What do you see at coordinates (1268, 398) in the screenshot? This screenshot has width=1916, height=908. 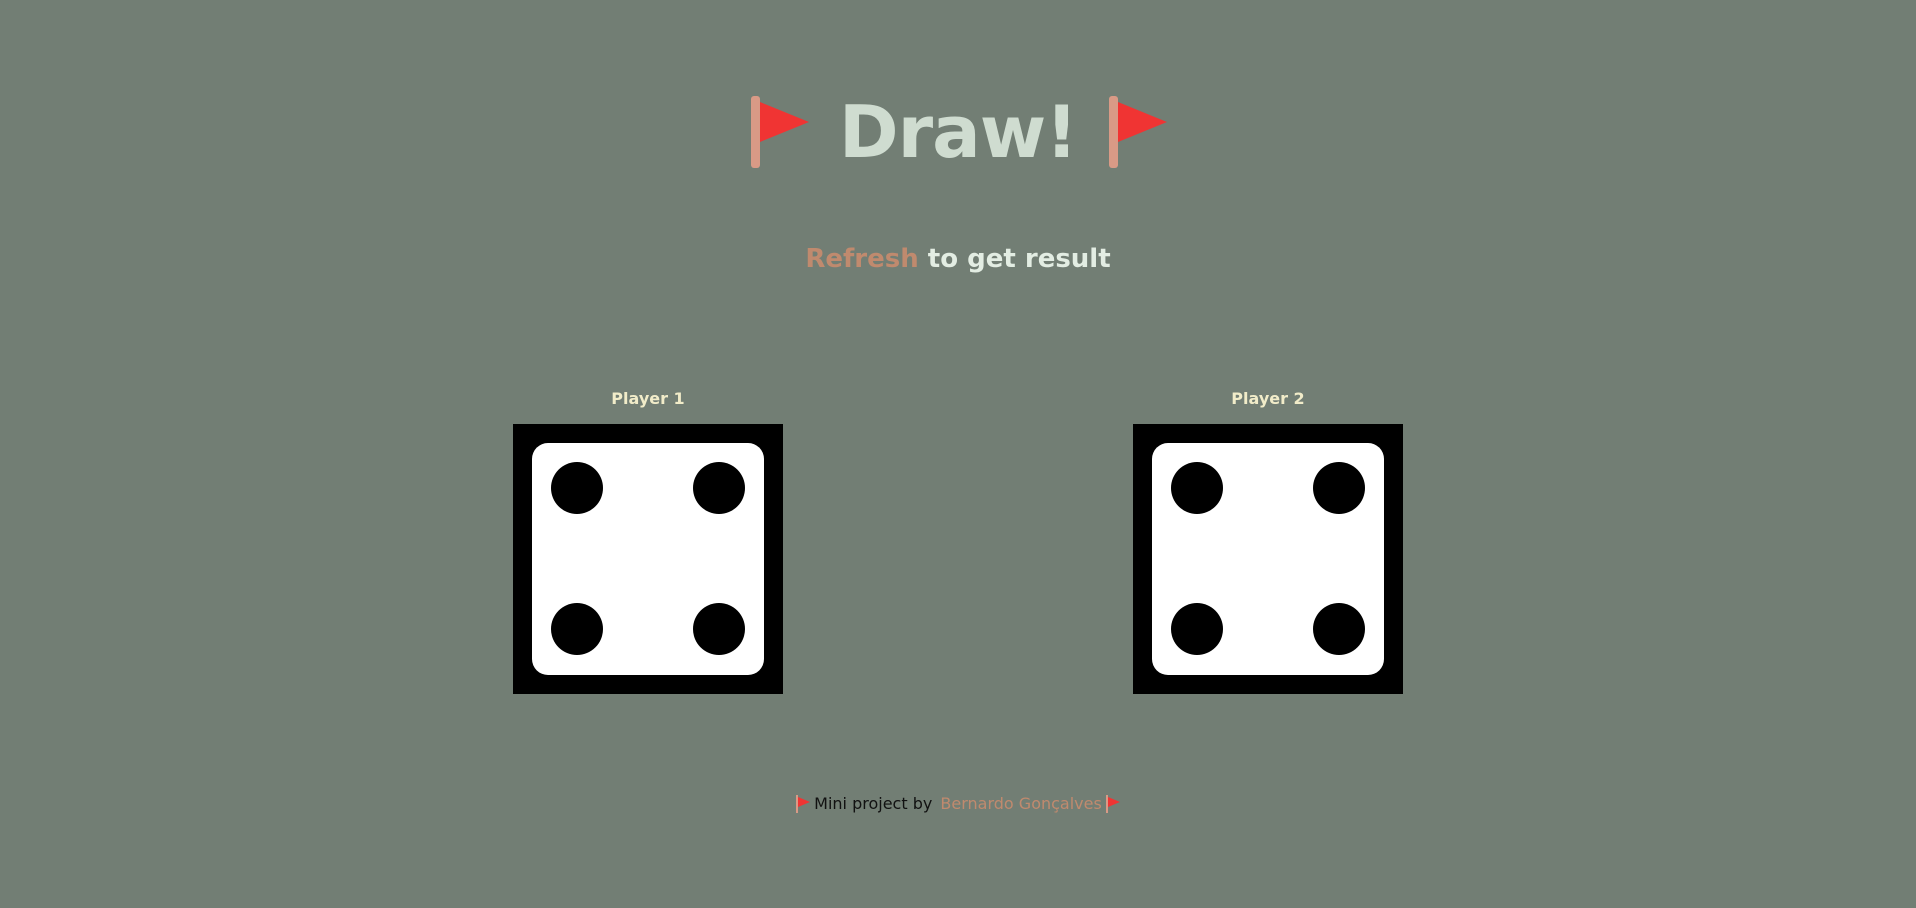 I see `player-2-label: Player 2` at bounding box center [1268, 398].